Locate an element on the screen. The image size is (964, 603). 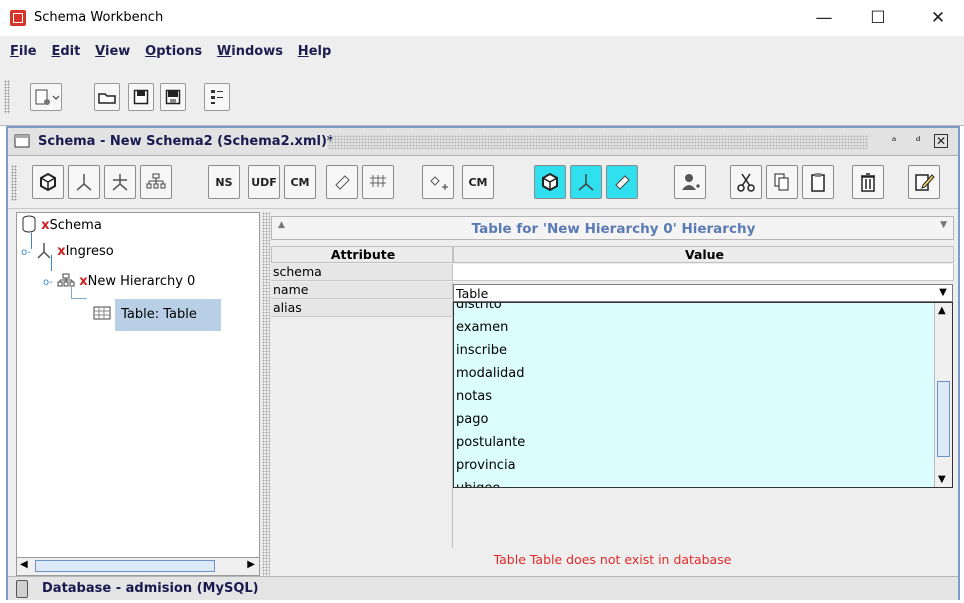
virtual-cube-icon is located at coordinates (550, 182).